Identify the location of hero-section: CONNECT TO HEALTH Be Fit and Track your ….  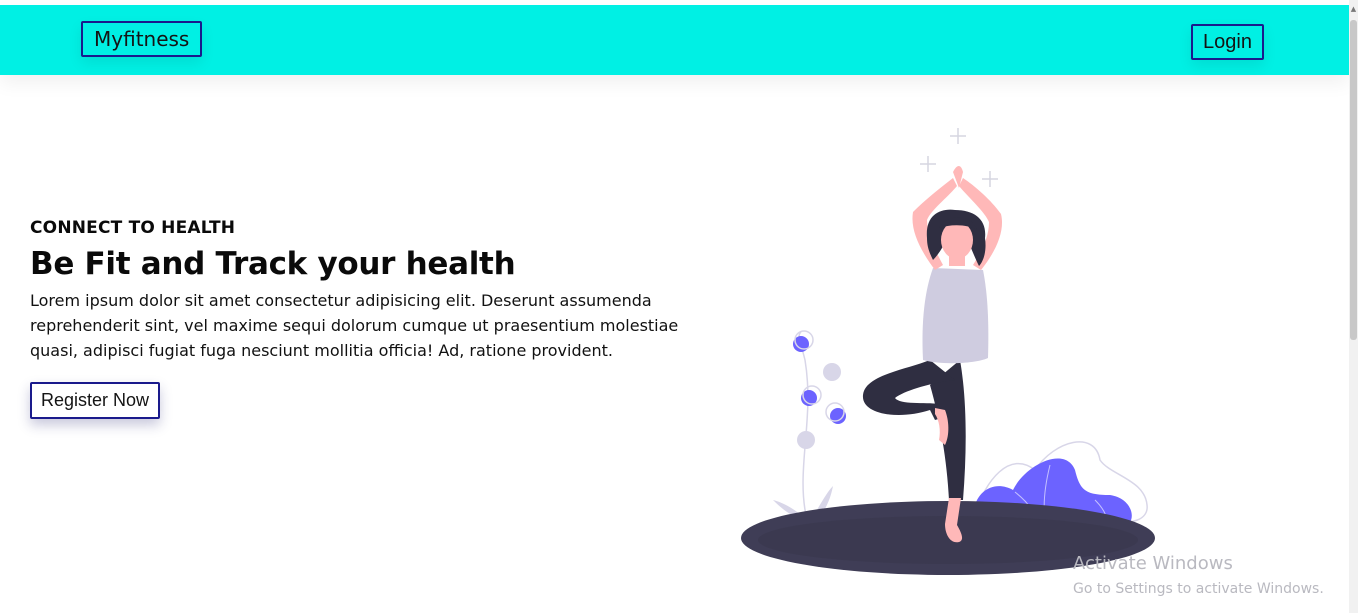
(370, 290).